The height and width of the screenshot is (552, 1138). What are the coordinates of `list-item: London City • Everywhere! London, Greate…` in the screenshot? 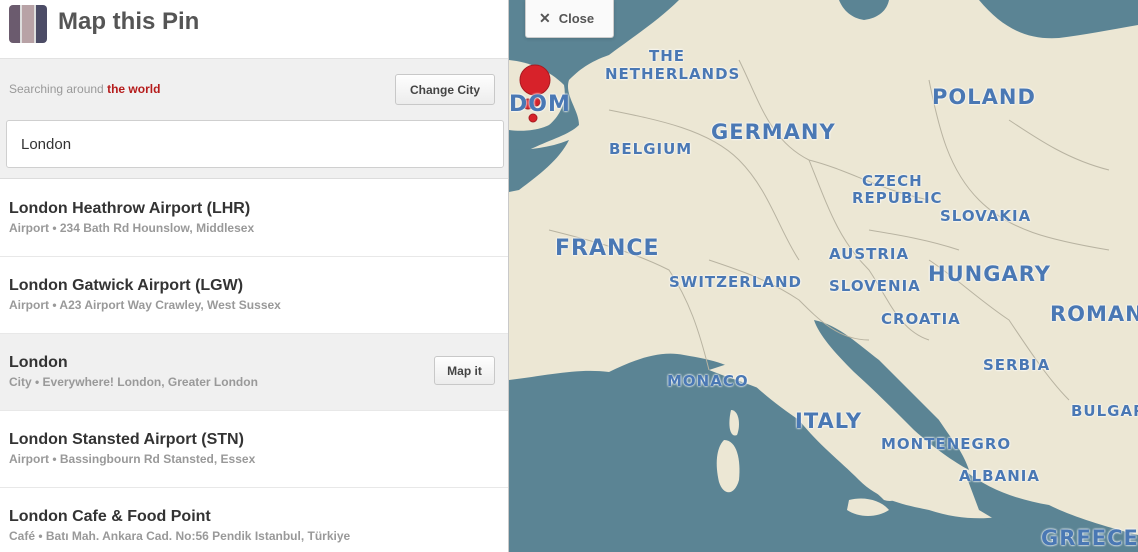 It's located at (254, 372).